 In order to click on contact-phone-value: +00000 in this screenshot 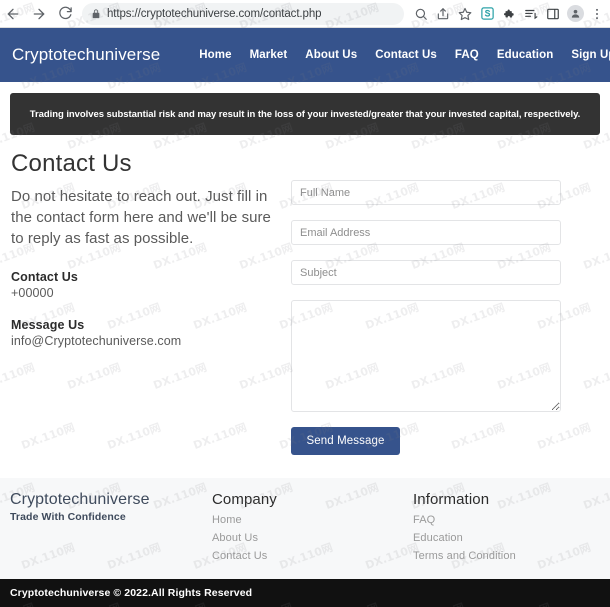, I will do `click(32, 292)`.